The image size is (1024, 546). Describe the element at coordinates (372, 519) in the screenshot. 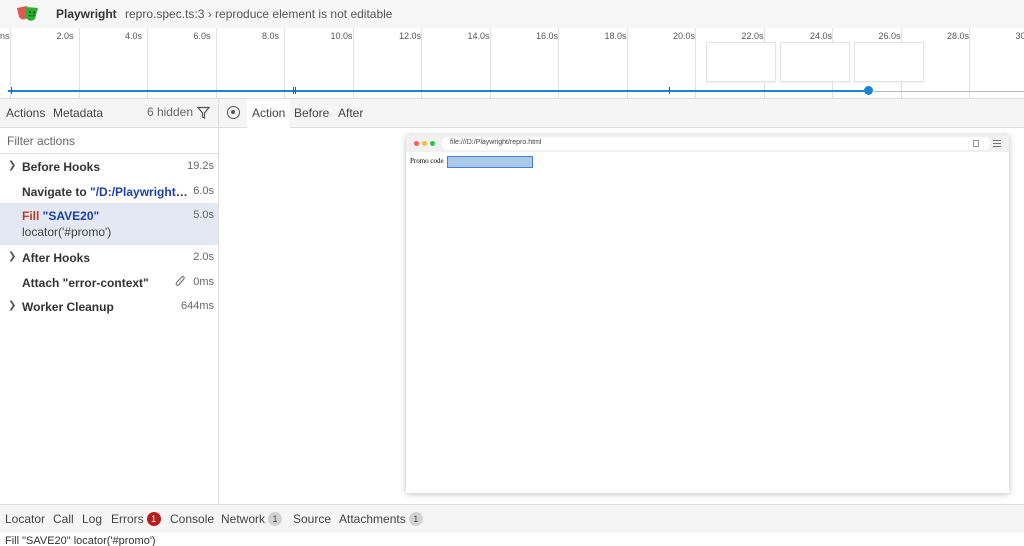

I see `tab-label: Attachments` at that location.